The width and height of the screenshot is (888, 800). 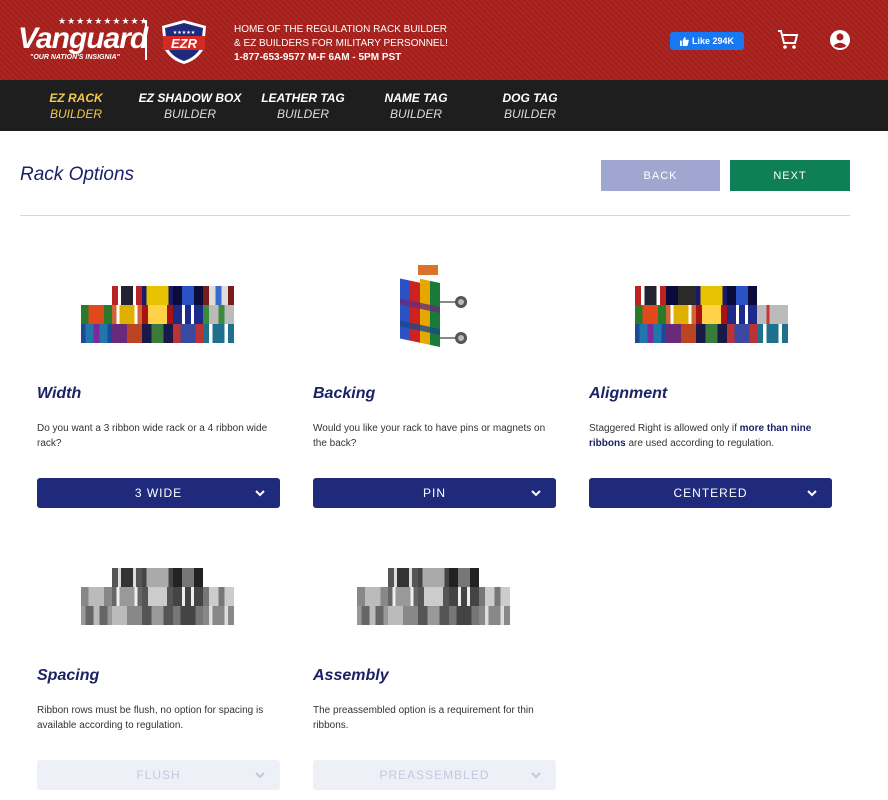 I want to click on alignment-desc-post: are used according to regulation., so click(x=700, y=443).